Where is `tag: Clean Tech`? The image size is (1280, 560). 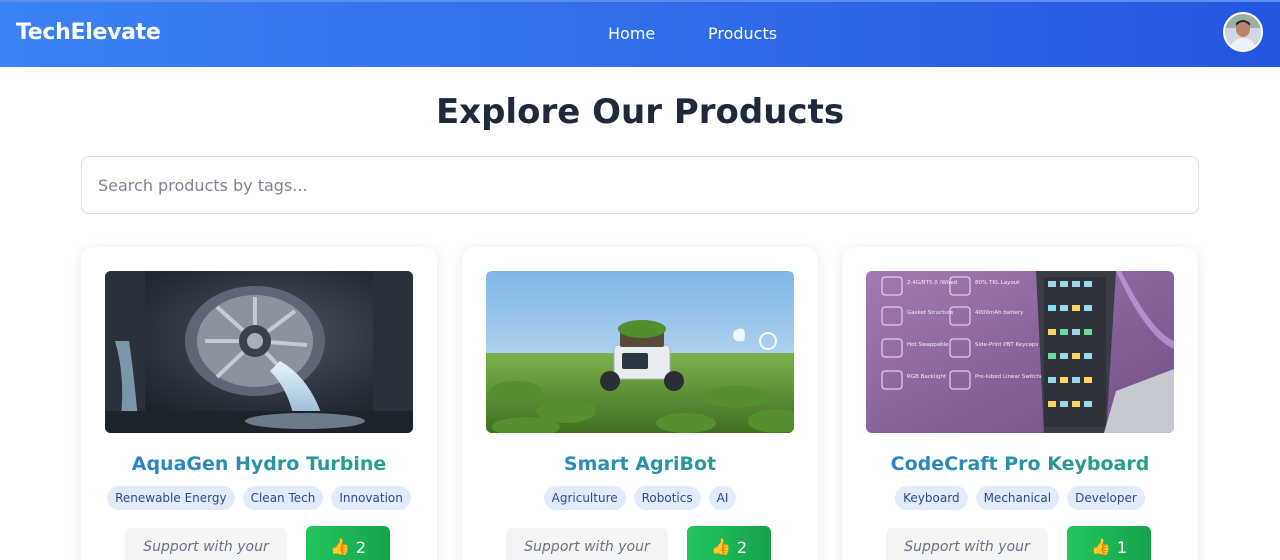 tag: Clean Tech is located at coordinates (283, 498).